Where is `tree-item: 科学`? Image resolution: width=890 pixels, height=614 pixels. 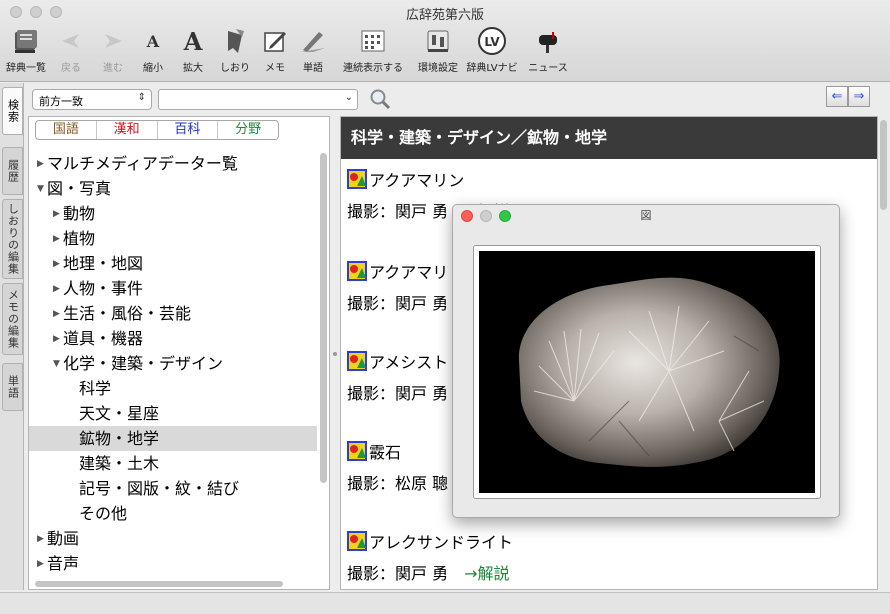 tree-item: 科学 is located at coordinates (173, 388).